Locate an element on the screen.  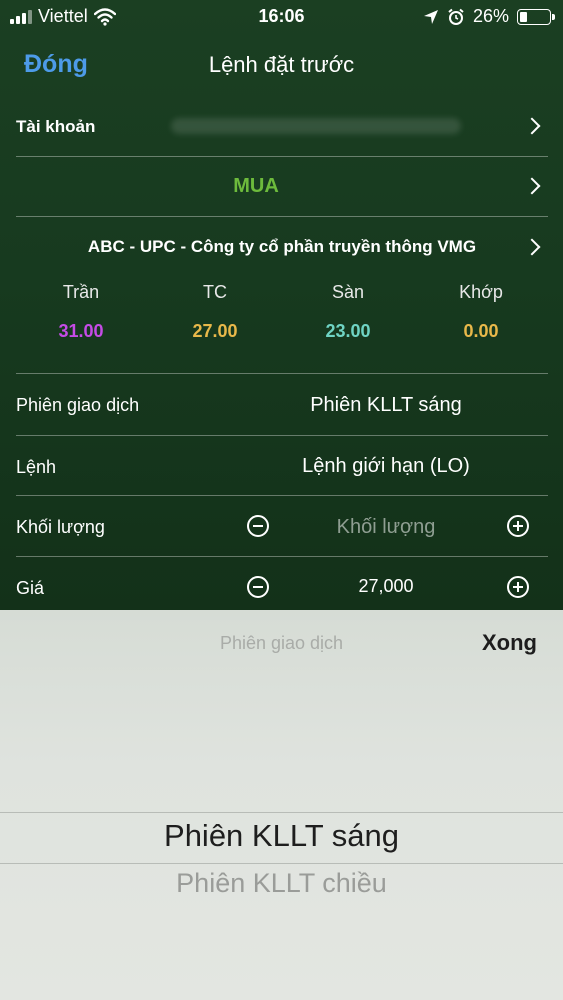
matched-price: Khớp 0.00 is located at coordinates (481, 312).